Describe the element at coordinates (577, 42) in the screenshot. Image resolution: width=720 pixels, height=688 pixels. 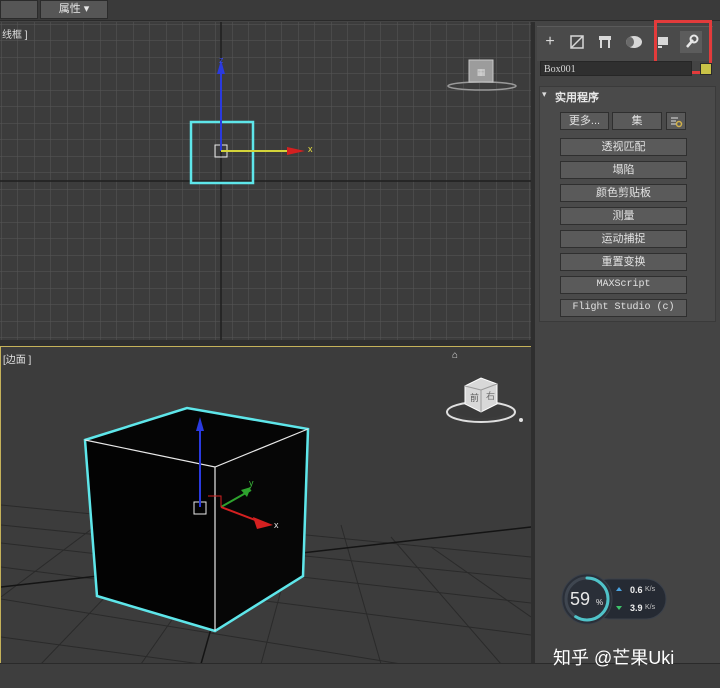
I see `modify-icon` at that location.